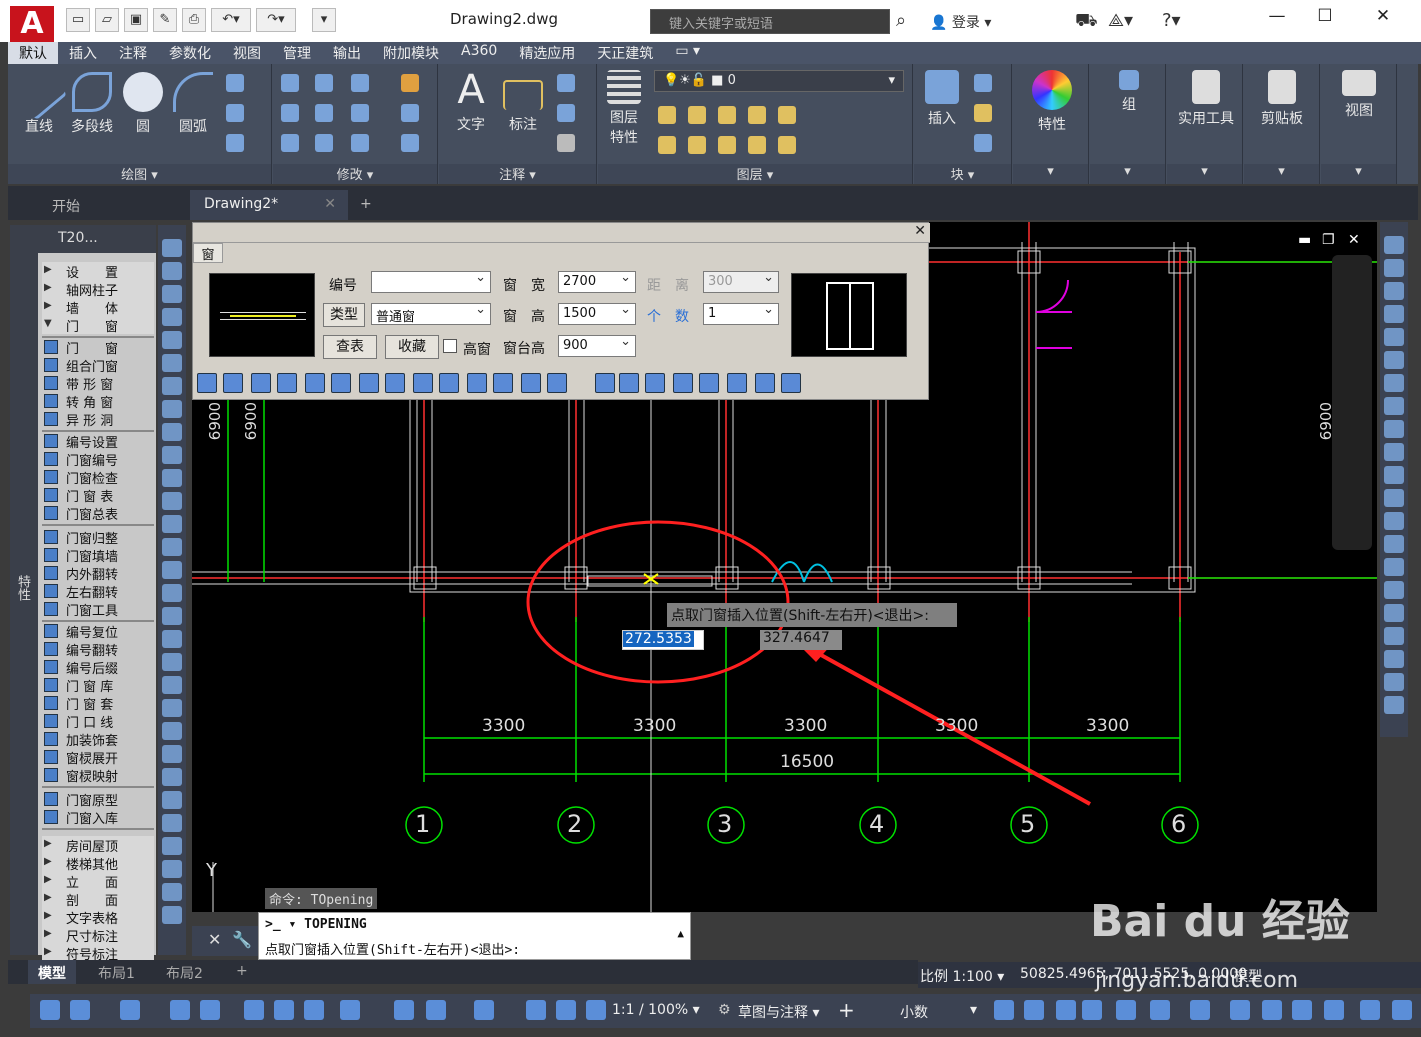  Describe the element at coordinates (566, 83) in the screenshot. I see `linear-dim-icon` at that location.